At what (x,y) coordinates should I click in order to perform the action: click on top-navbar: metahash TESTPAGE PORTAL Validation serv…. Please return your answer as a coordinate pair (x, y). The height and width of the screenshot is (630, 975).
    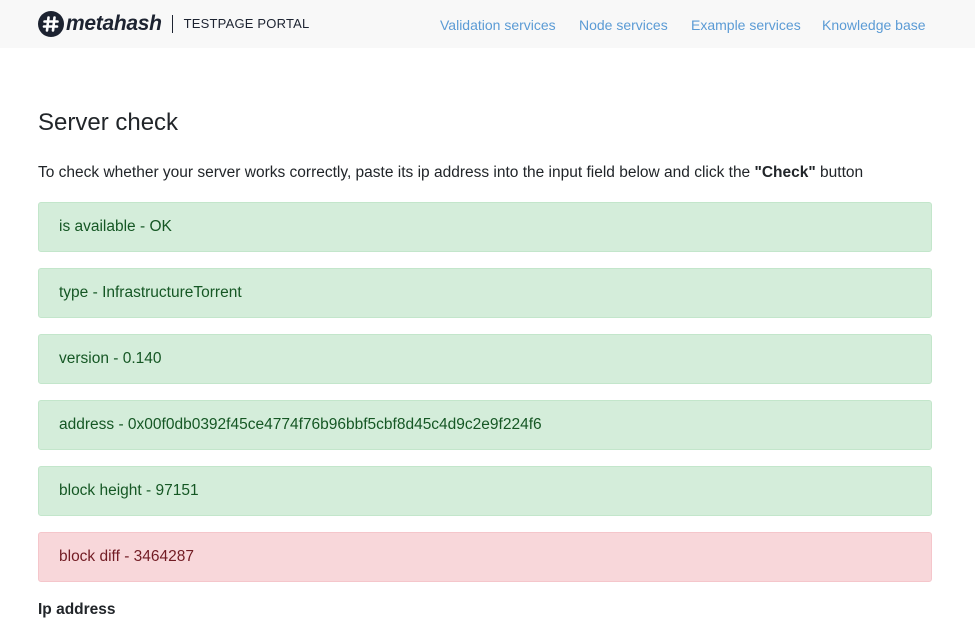
    Looking at the image, I should click on (487, 24).